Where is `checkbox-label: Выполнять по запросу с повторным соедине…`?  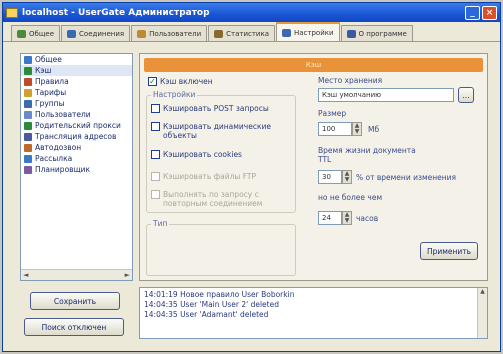 checkbox-label: Выполнять по запросу с повторным соедине… is located at coordinates (213, 199).